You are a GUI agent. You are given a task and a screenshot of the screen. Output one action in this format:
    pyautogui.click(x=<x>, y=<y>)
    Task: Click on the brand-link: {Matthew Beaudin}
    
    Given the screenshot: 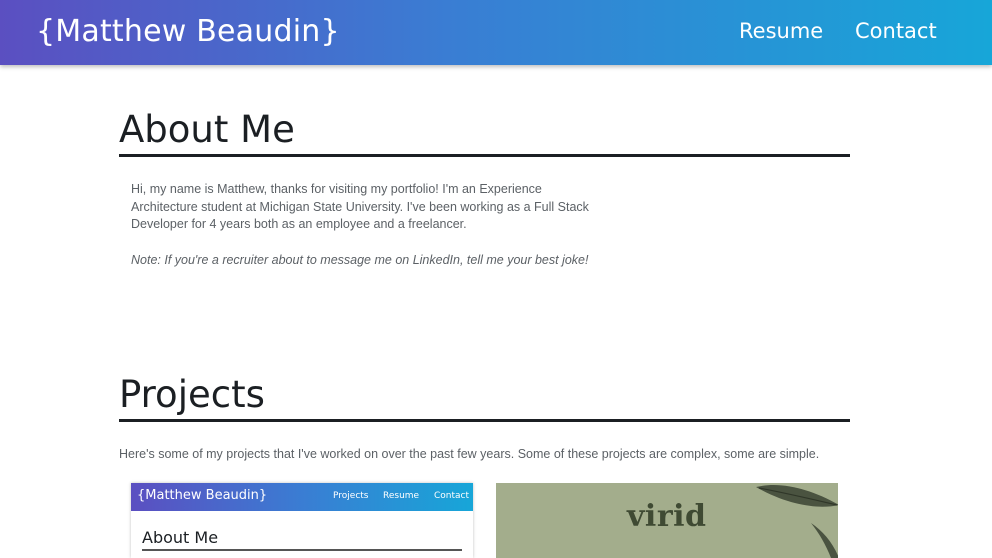 What is the action you would take?
    pyautogui.click(x=188, y=31)
    